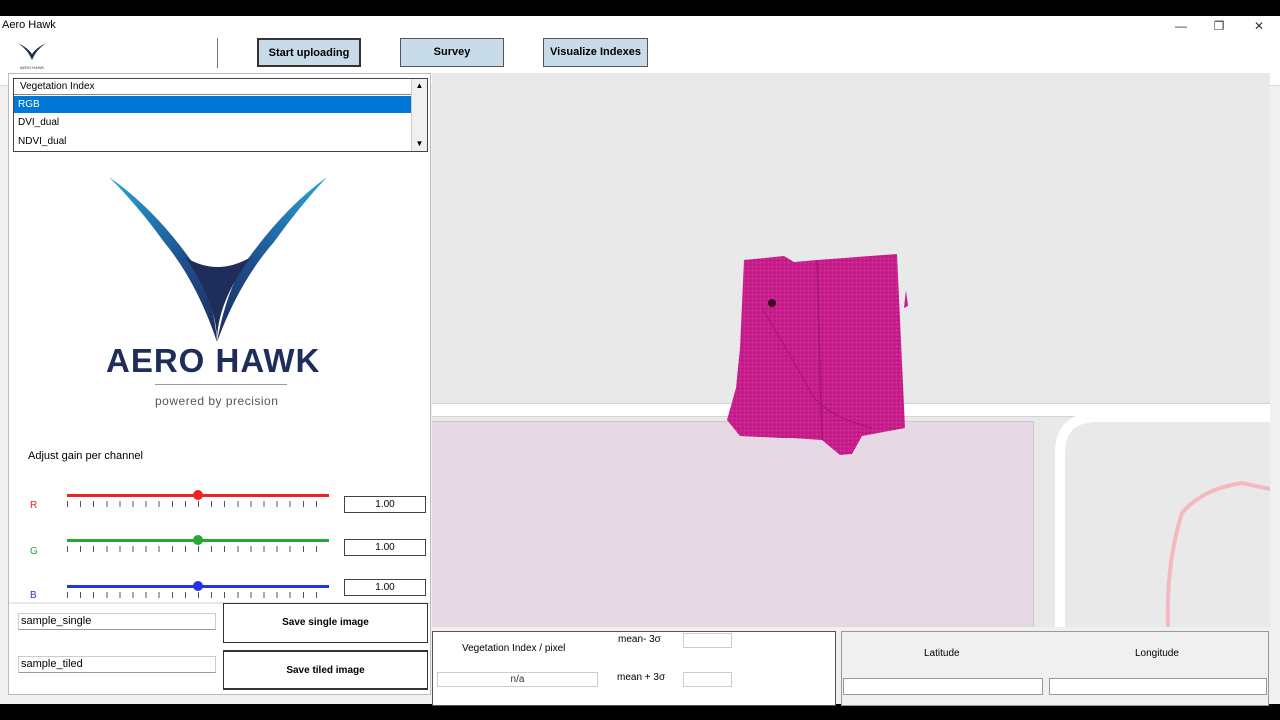 Image resolution: width=1280 pixels, height=720 pixels. Describe the element at coordinates (707, 679) in the screenshot. I see `mean-plus-field` at that location.